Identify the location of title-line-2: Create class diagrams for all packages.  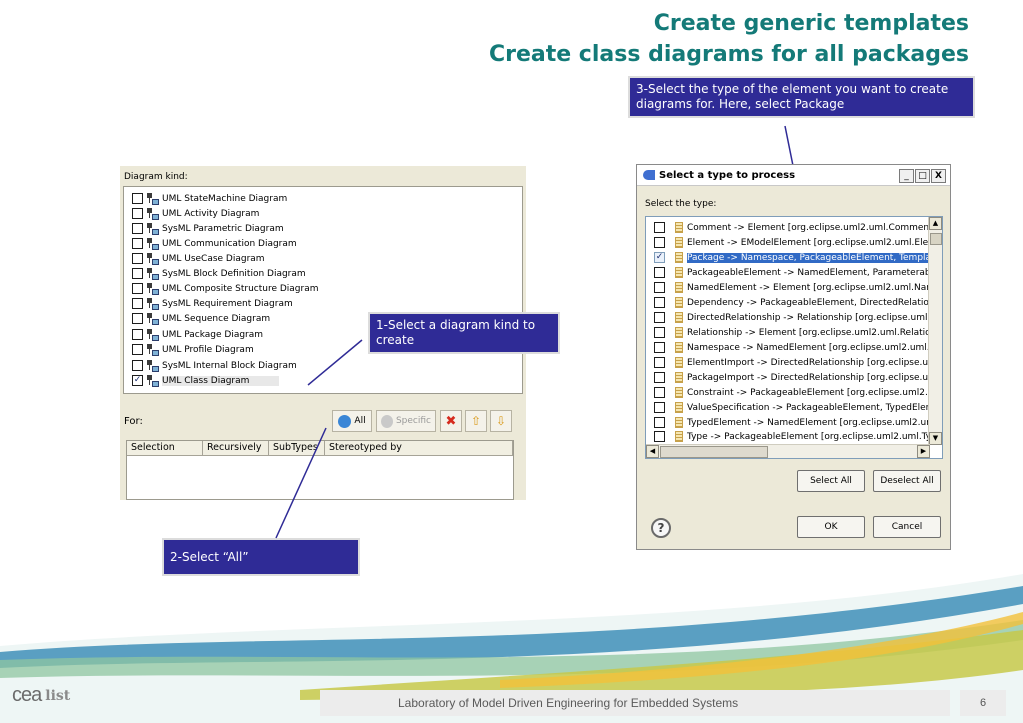
(728, 54).